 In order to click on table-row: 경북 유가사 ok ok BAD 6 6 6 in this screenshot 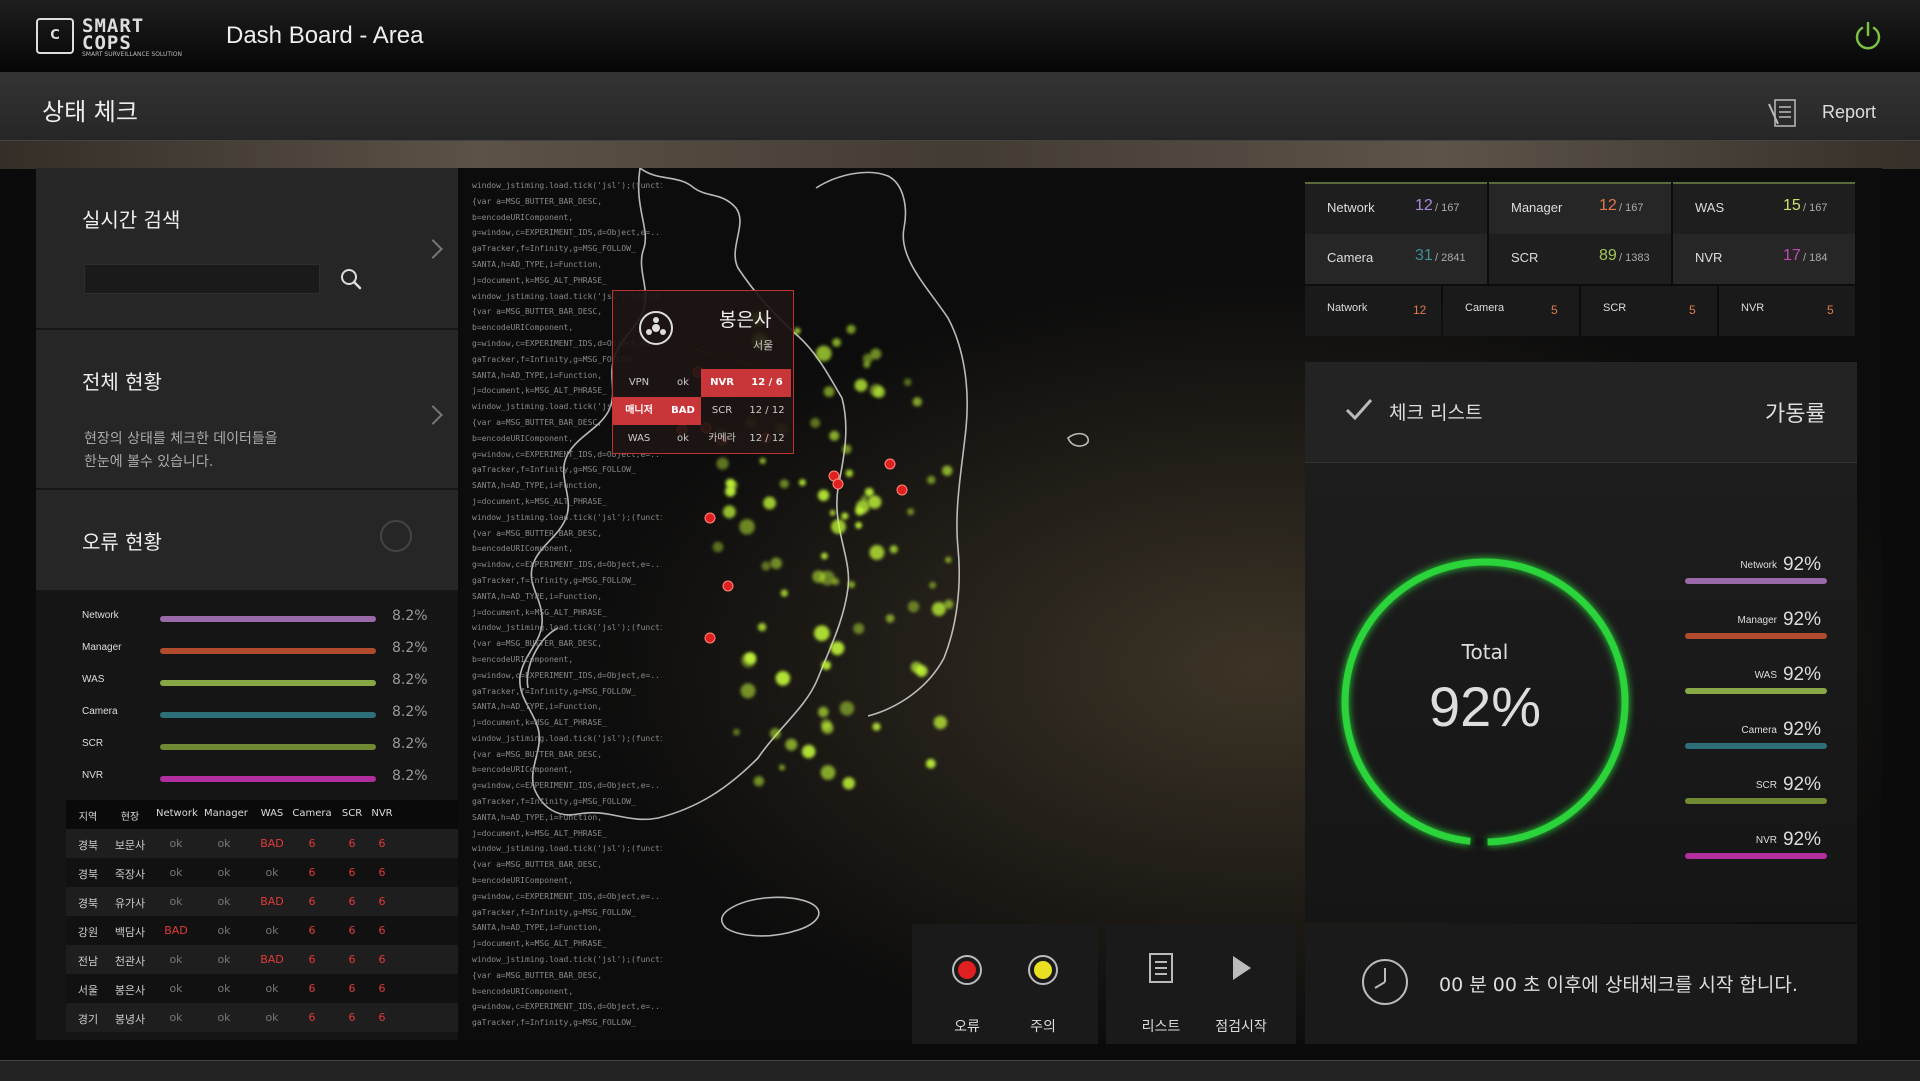, I will do `click(262, 901)`.